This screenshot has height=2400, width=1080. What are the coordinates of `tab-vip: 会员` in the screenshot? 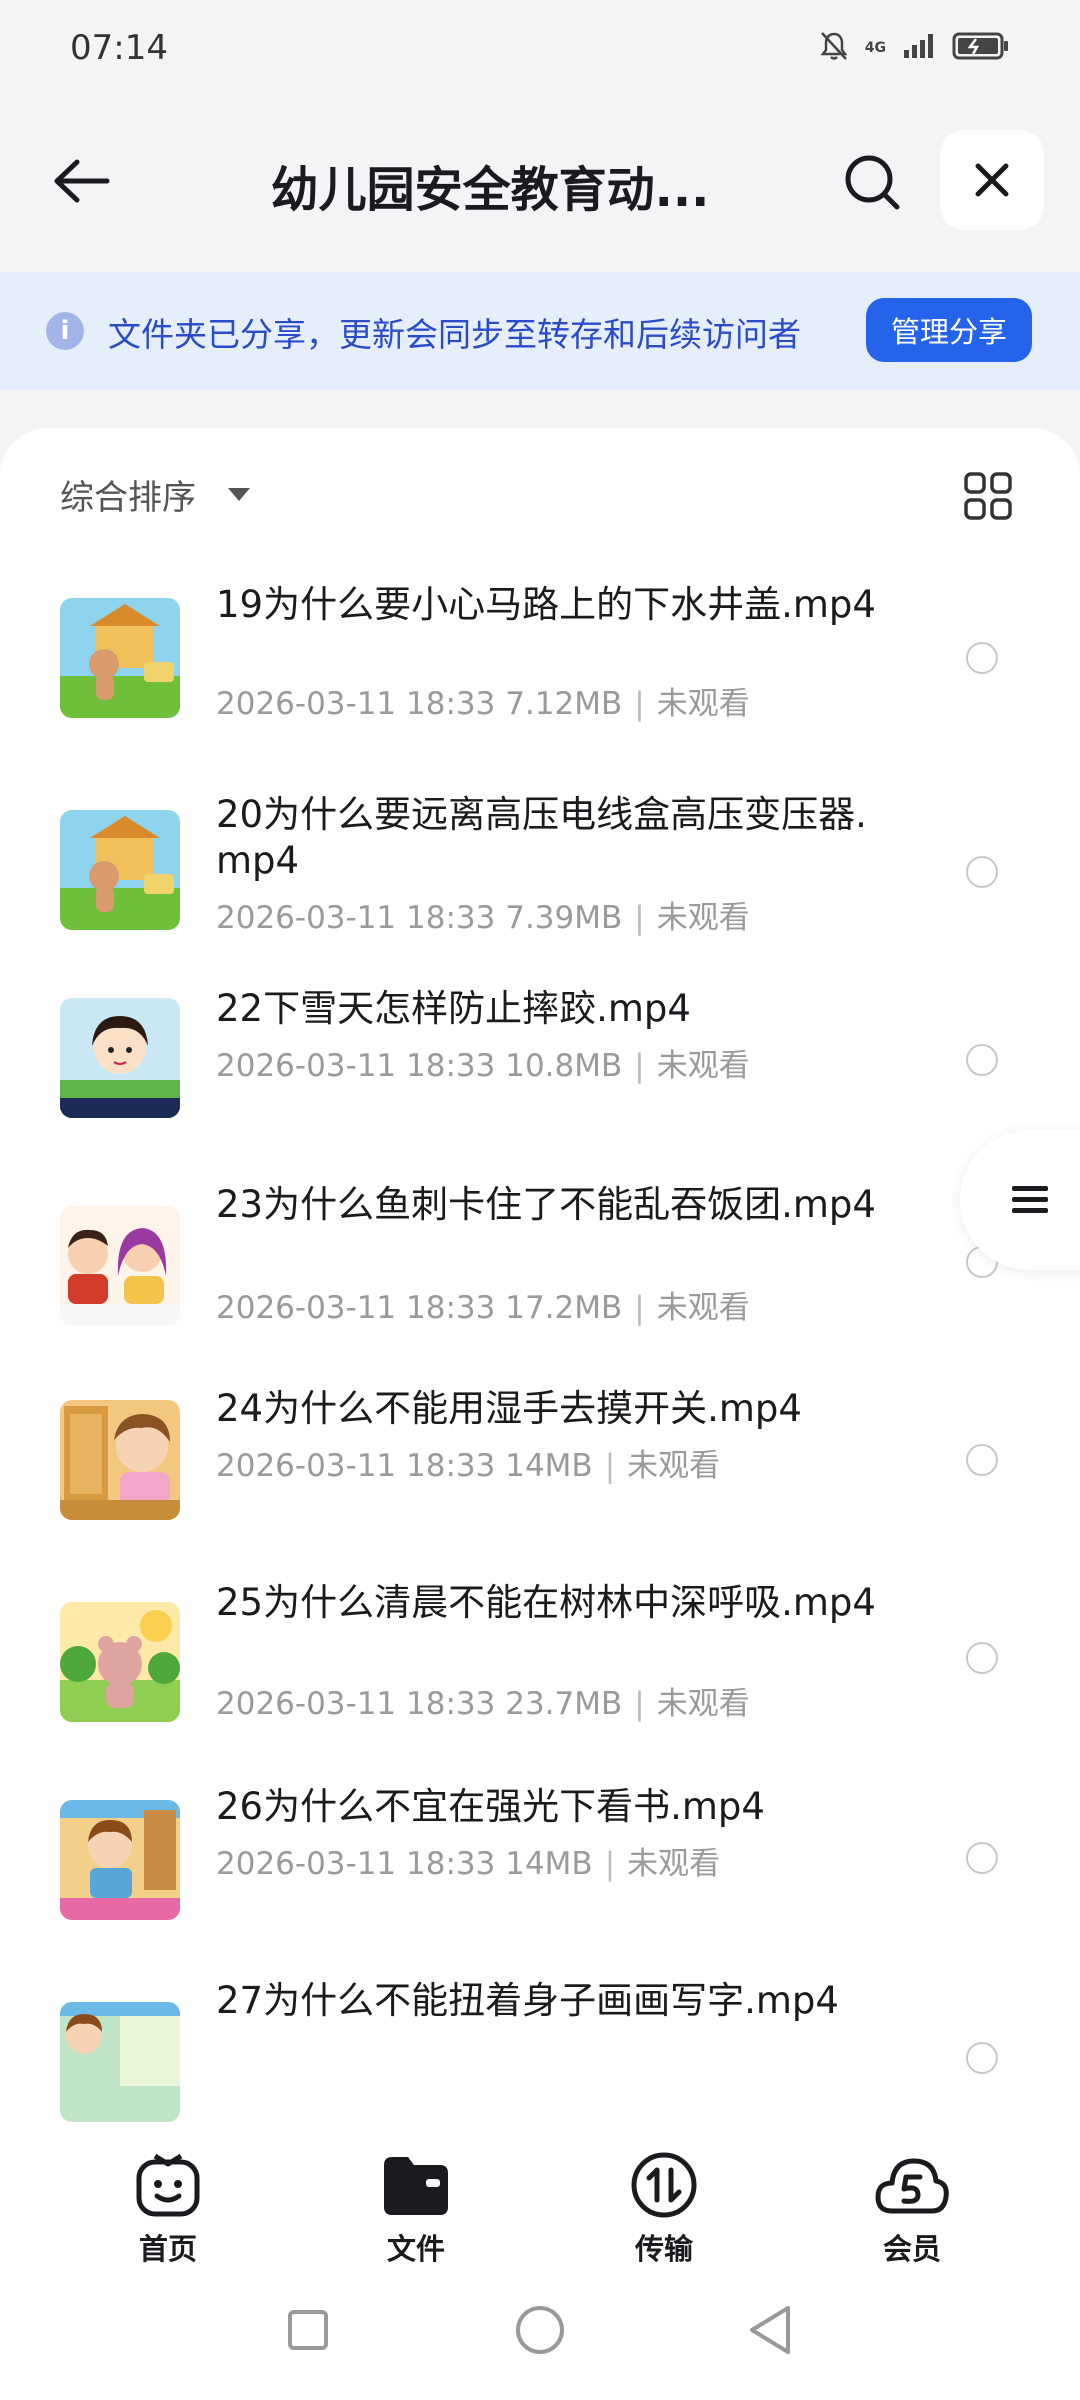 It's located at (912, 2210).